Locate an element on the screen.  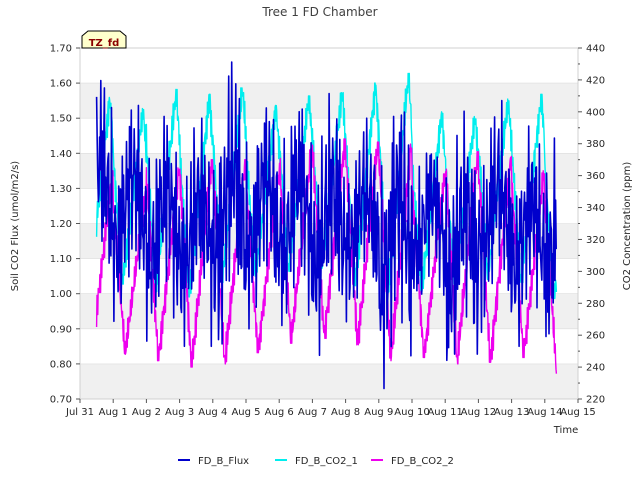
x-tick-label: Aug 14 is located at coordinates (544, 412).